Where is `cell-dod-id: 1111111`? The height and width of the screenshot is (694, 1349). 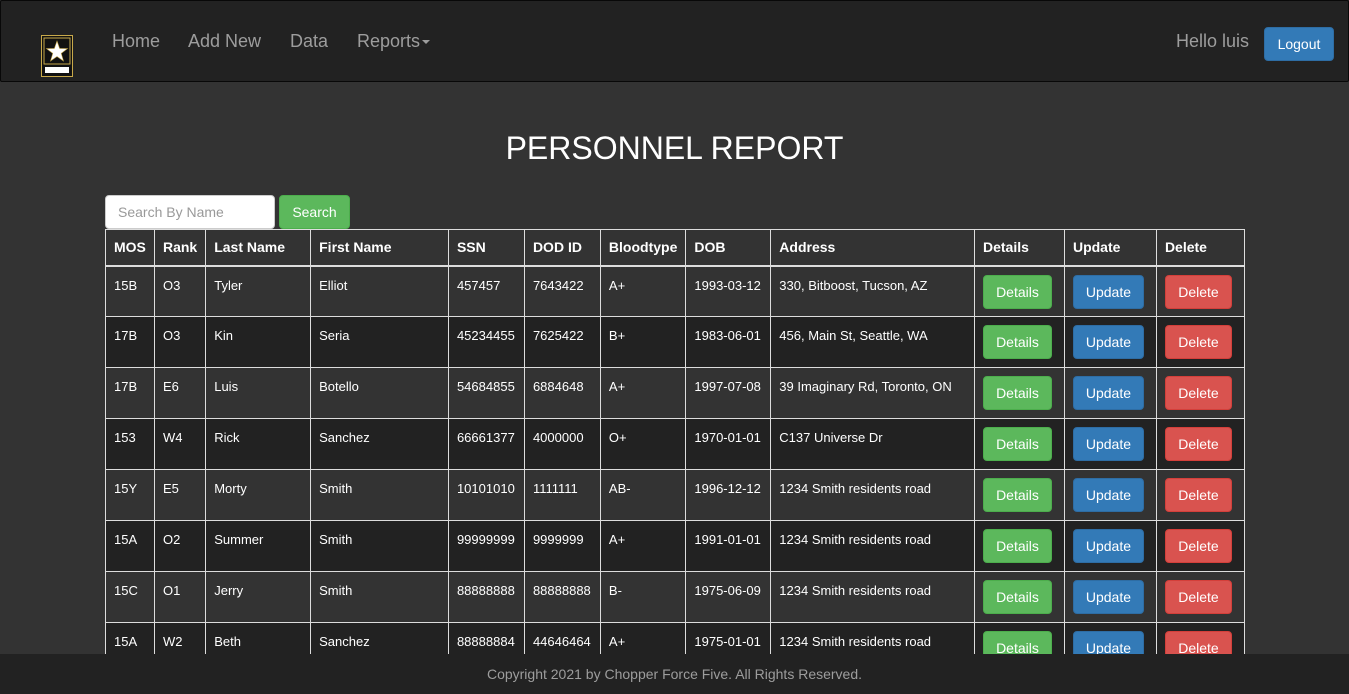
cell-dod-id: 1111111 is located at coordinates (562, 495).